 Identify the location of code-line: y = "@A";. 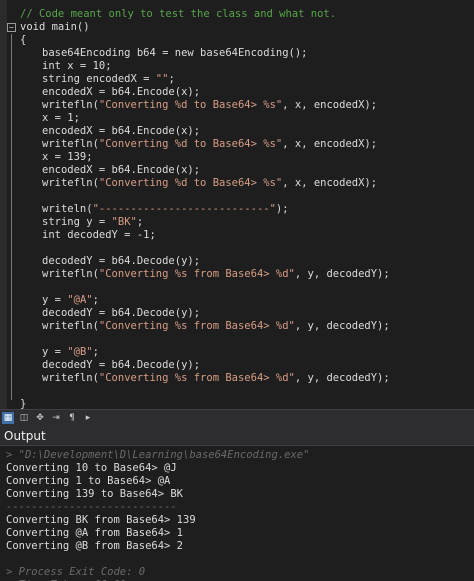
(247, 300).